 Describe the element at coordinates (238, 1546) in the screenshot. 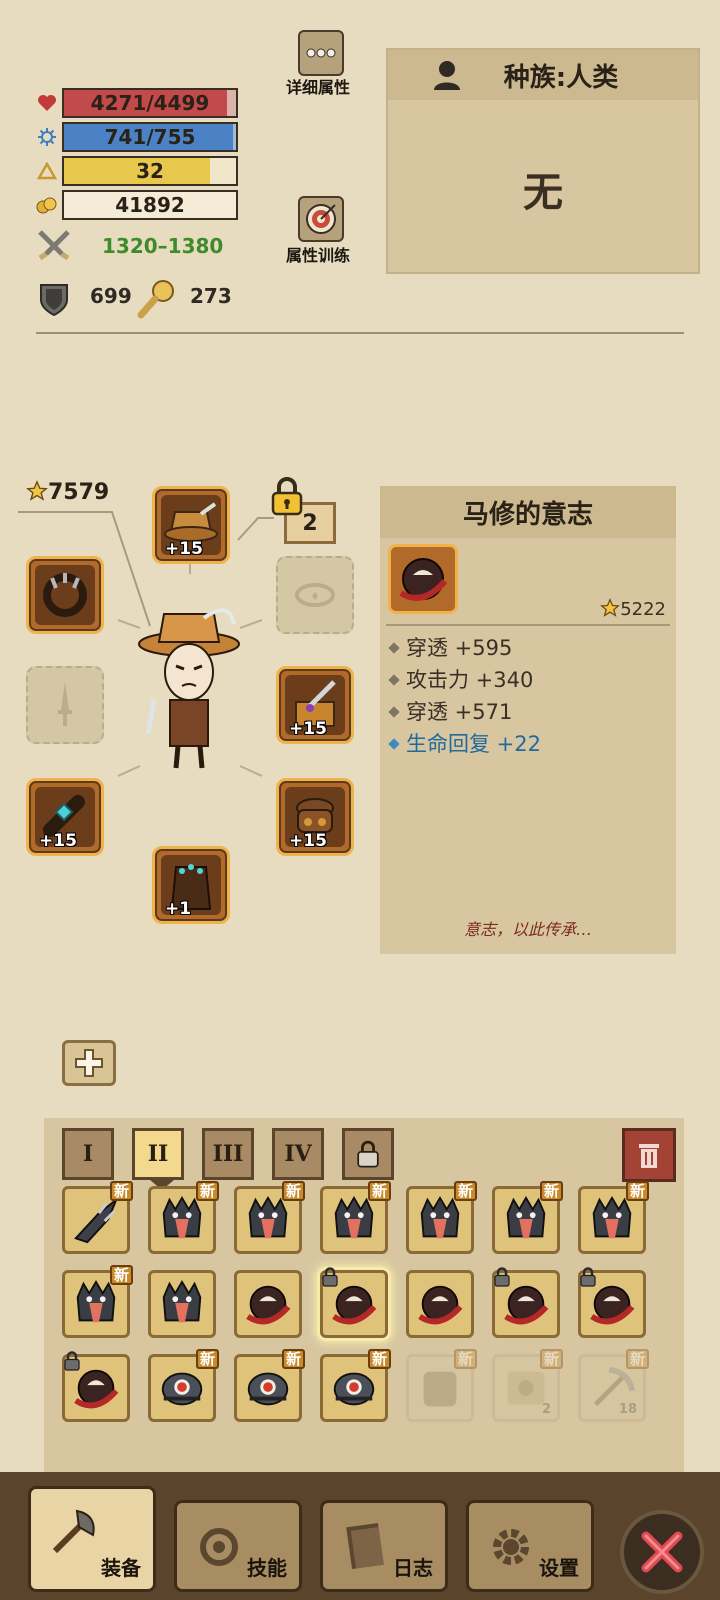

I see `nav-skills: 技能` at that location.